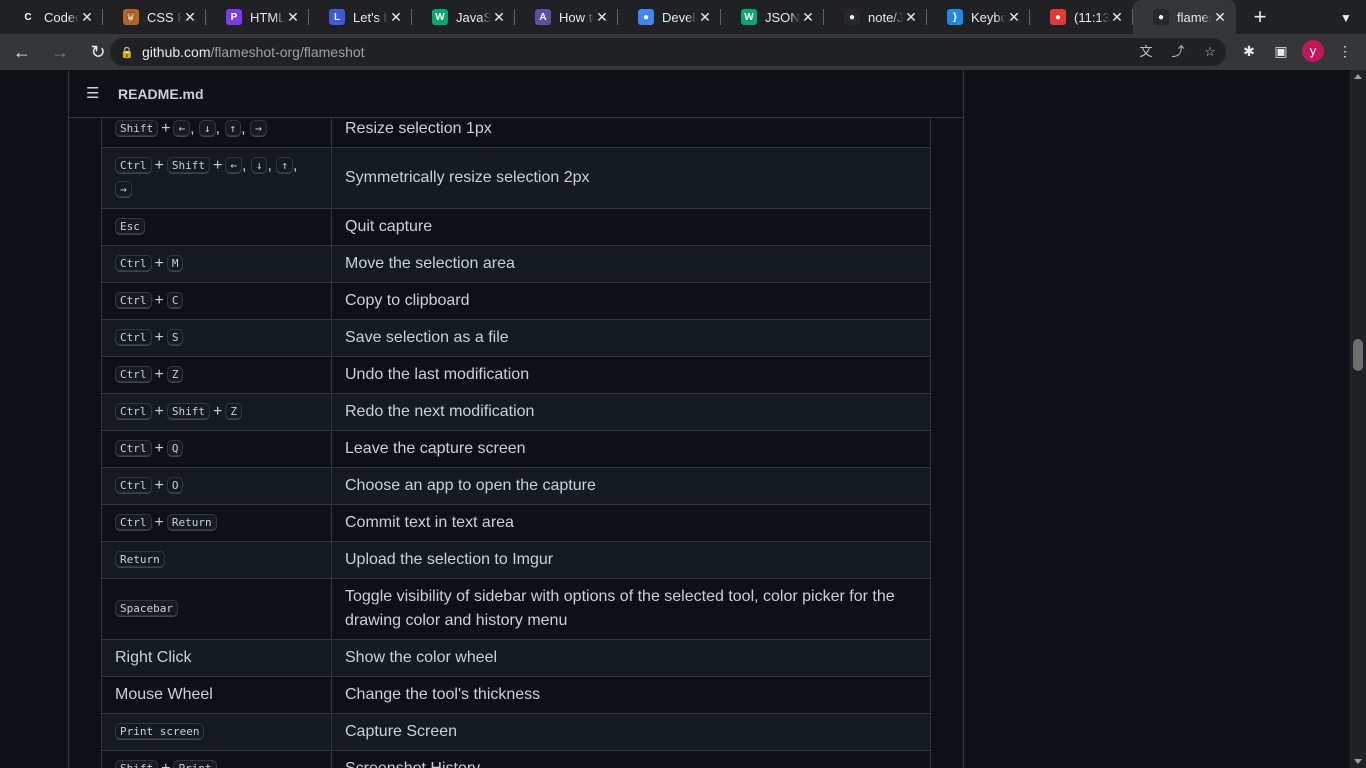 This screenshot has width=1366, height=768. Describe the element at coordinates (164, 17) in the screenshot. I see `tab-title: CSS F` at that location.